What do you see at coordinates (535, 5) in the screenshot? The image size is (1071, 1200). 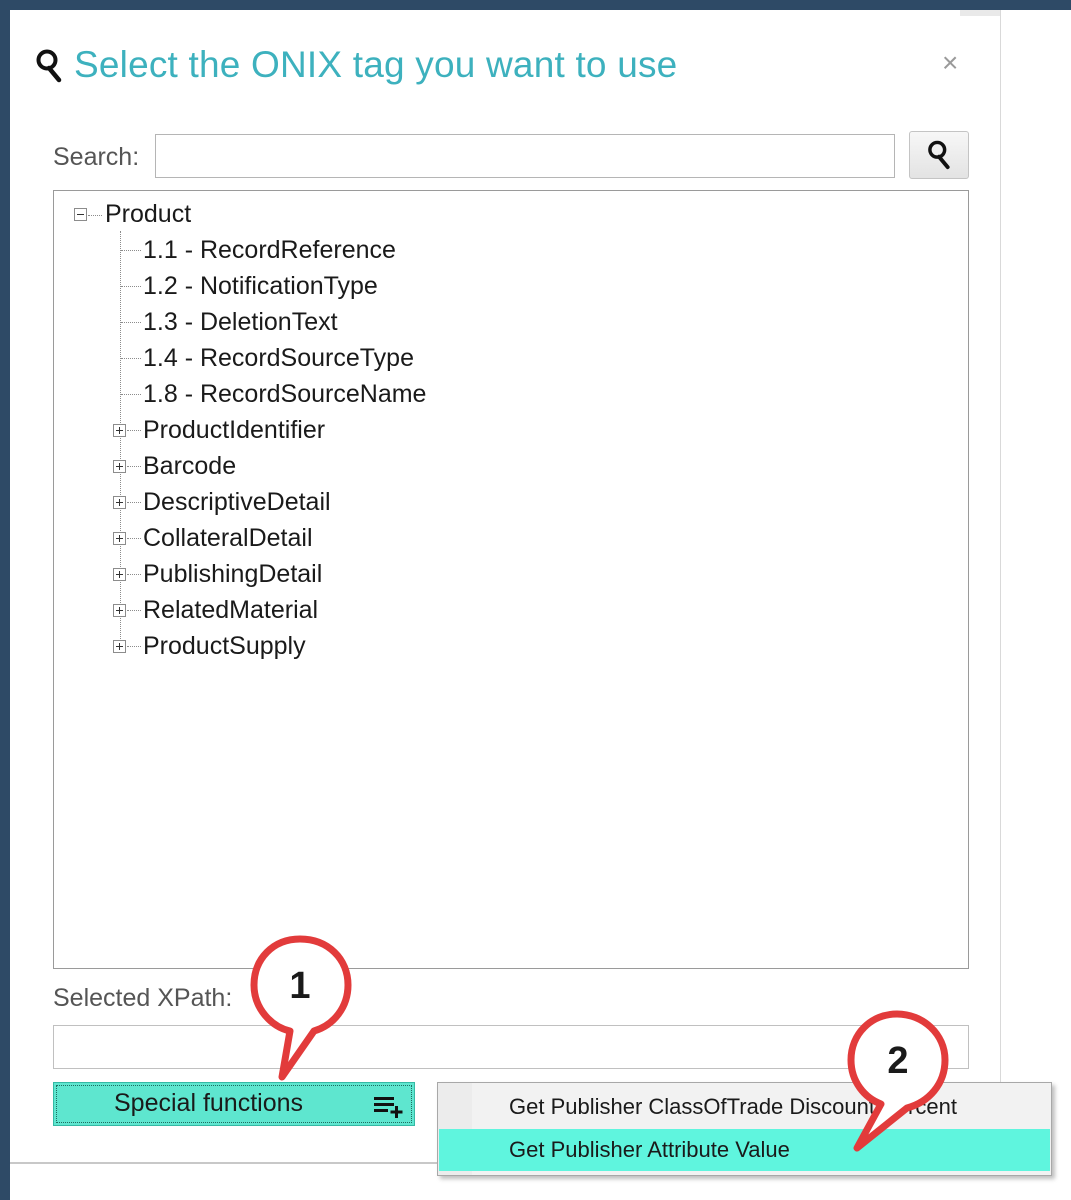 I see `window-top-border` at bounding box center [535, 5].